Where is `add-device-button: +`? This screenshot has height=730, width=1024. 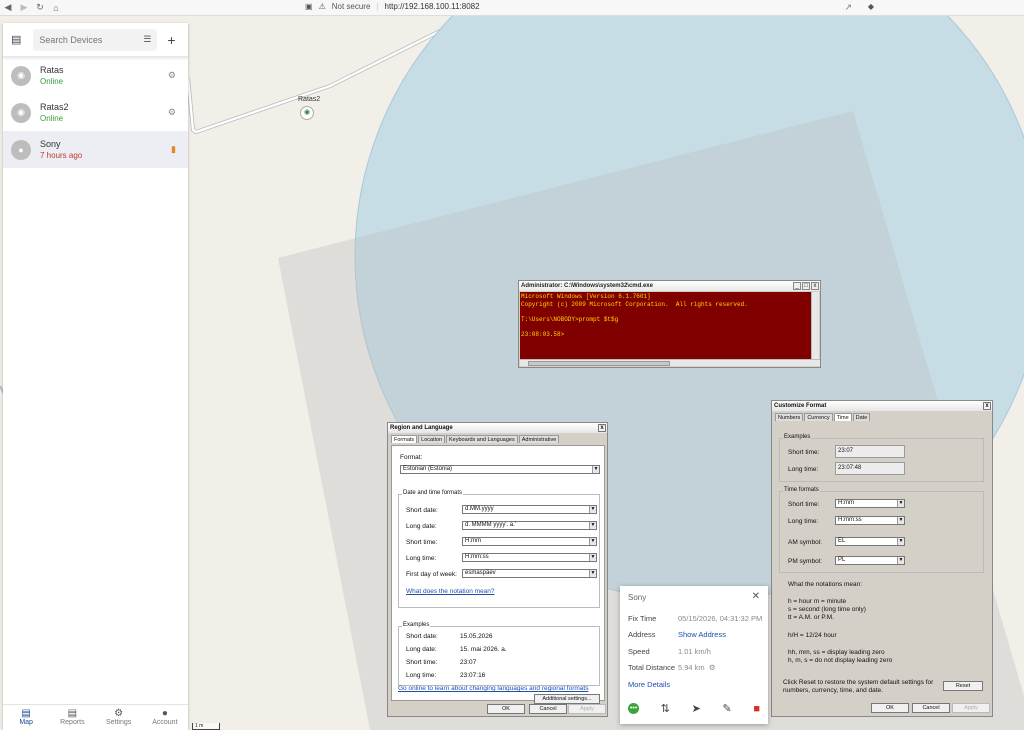 add-device-button: + is located at coordinates (171, 40).